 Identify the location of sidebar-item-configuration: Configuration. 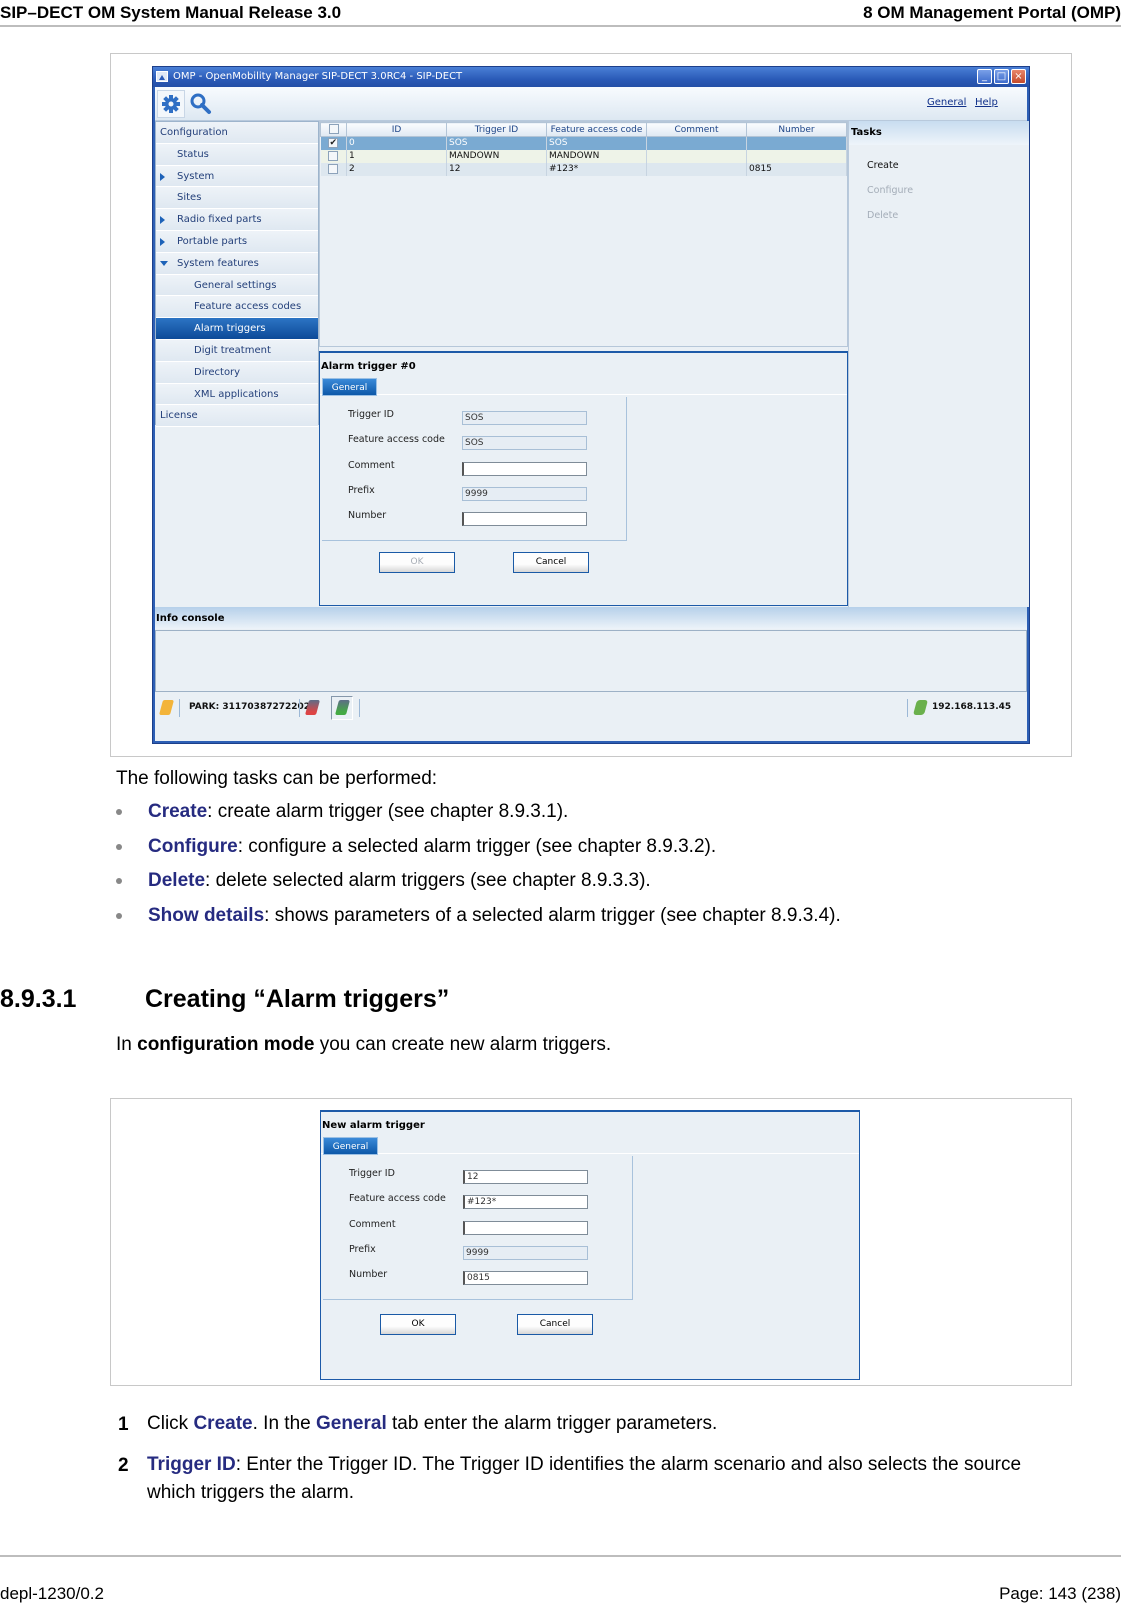
(237, 133).